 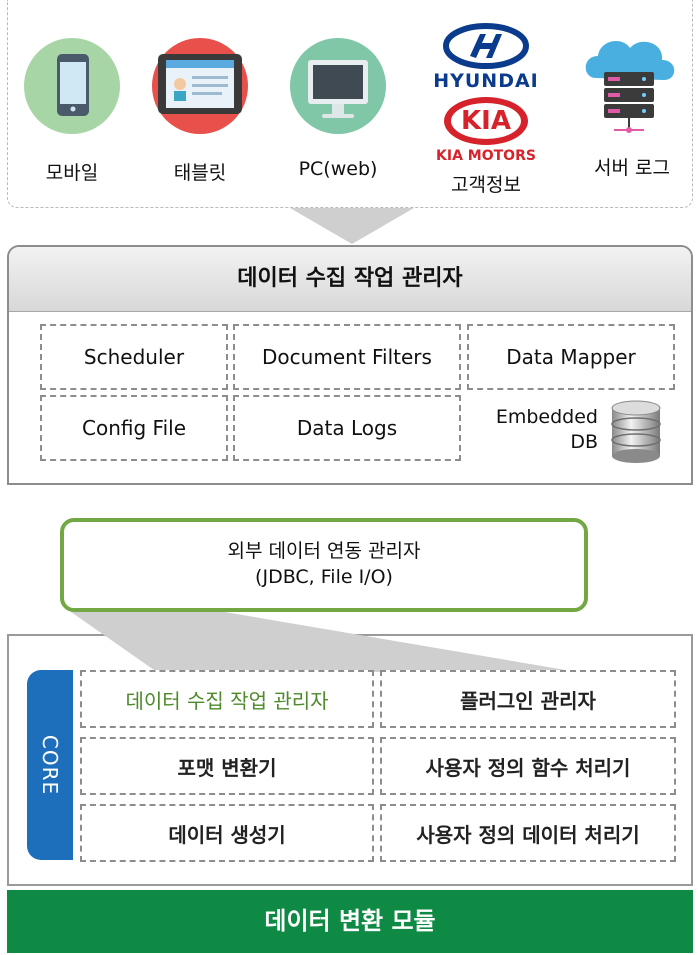 What do you see at coordinates (347, 357) in the screenshot?
I see `document-filters-box: Document Filters` at bounding box center [347, 357].